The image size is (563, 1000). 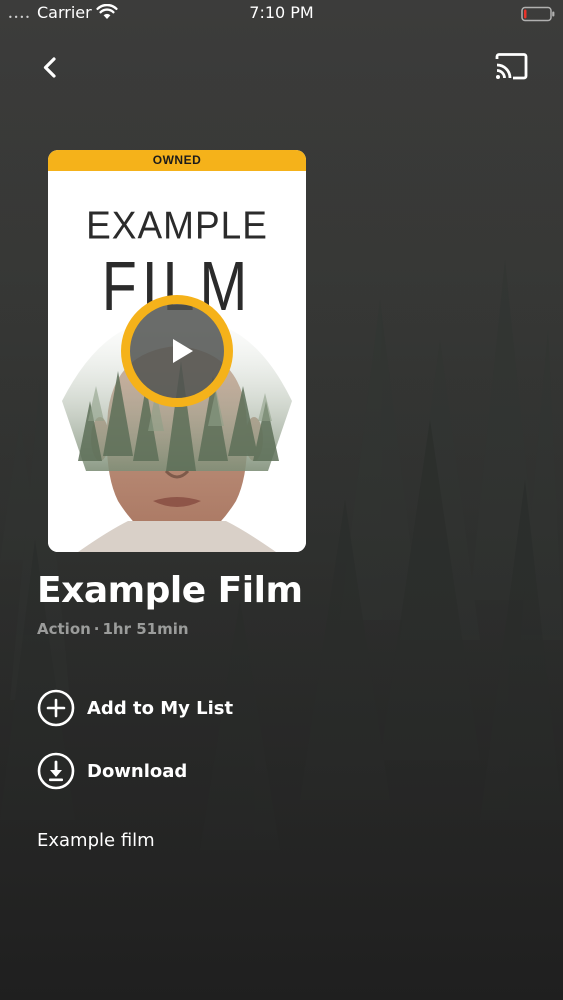 I want to click on download-label: Download, so click(x=137, y=771).